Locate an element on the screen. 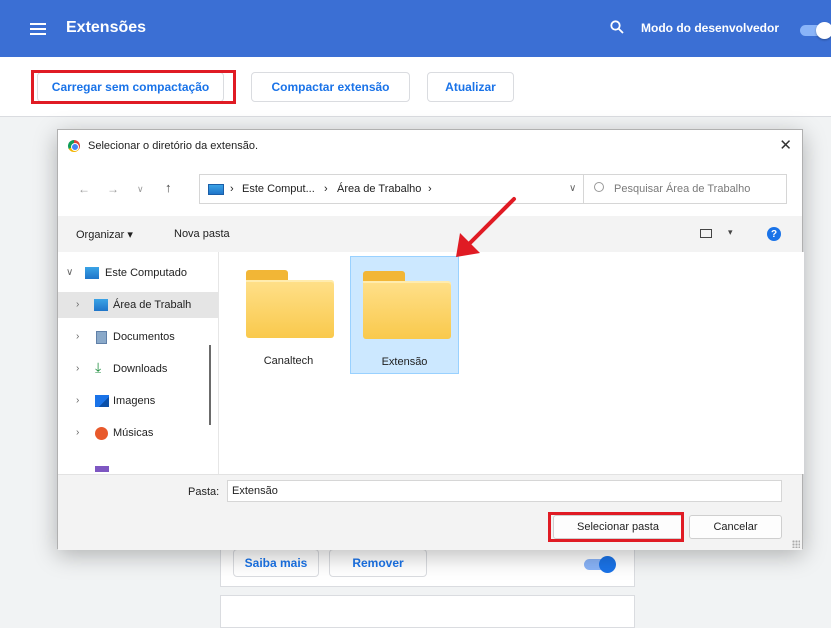 This screenshot has width=831, height=628. tree-label: Imagens is located at coordinates (134, 401).